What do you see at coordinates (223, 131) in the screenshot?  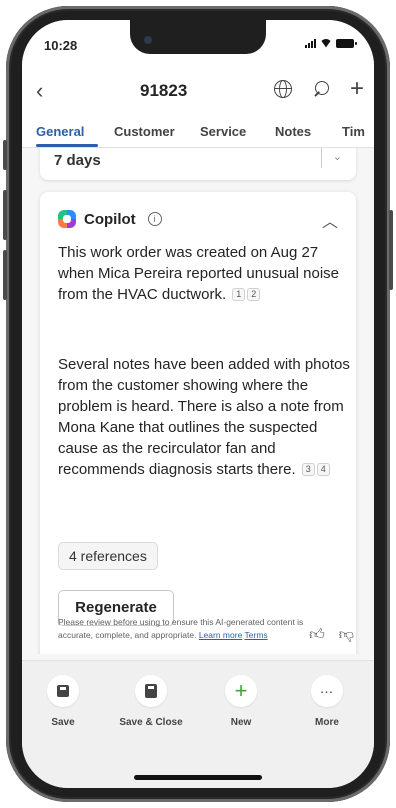 I see `tab-service: Service` at bounding box center [223, 131].